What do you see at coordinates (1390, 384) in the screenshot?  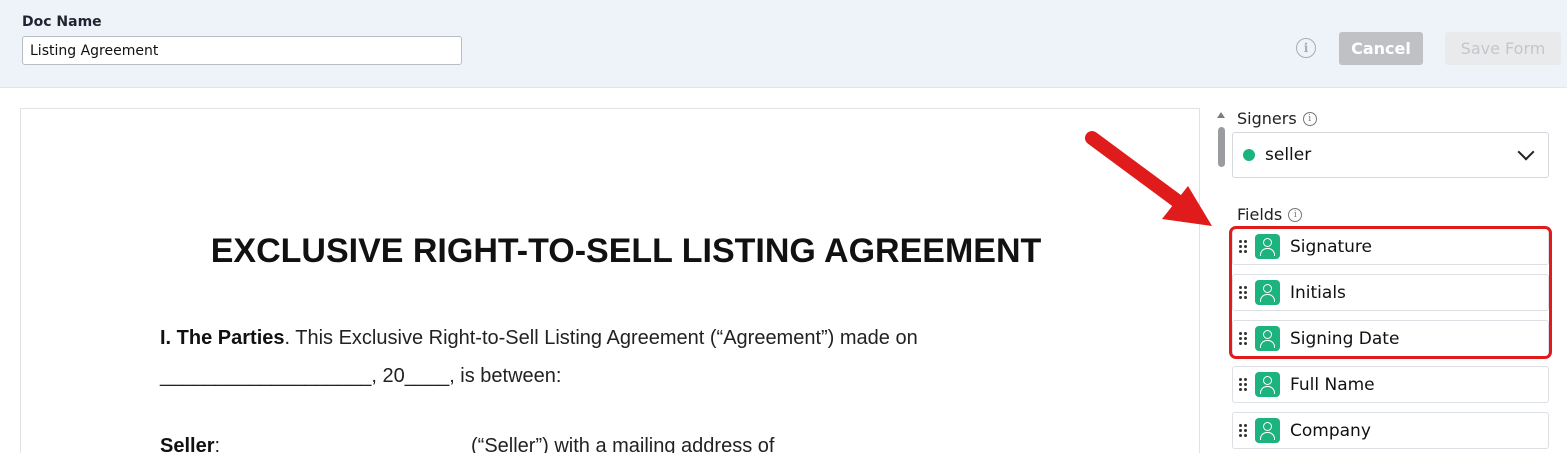 I see `field-item-full-name: Full Name` at bounding box center [1390, 384].